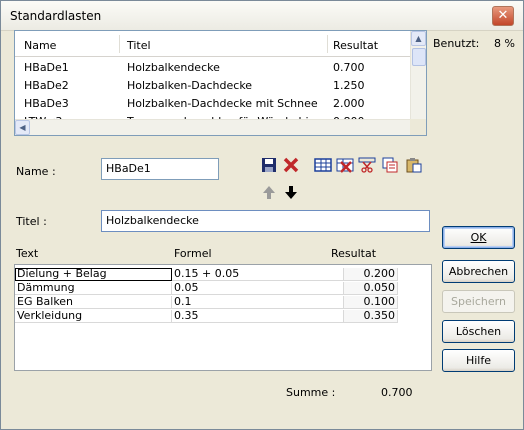 The height and width of the screenshot is (430, 524). What do you see at coordinates (371, 302) in the screenshot?
I see `grid-cell-resultat: 0.100` at bounding box center [371, 302].